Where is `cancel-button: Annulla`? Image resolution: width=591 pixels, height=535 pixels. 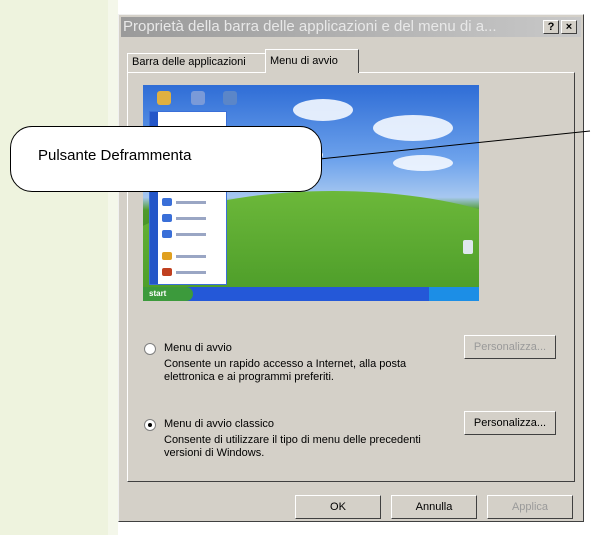
cancel-button: Annulla is located at coordinates (434, 507).